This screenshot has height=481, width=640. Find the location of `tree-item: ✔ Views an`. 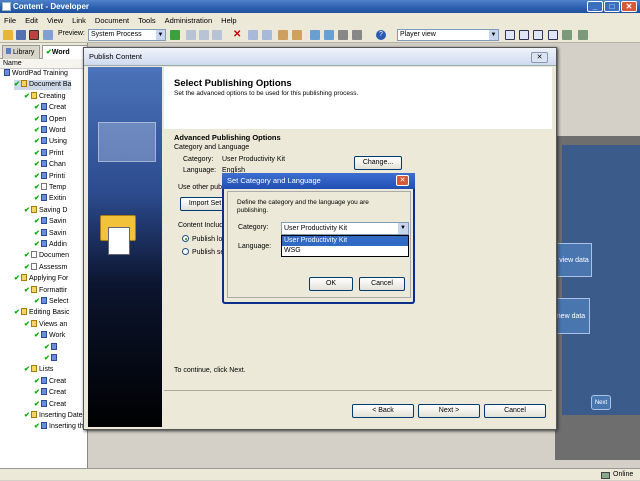

tree-item: ✔ Views an is located at coordinates (45, 324).